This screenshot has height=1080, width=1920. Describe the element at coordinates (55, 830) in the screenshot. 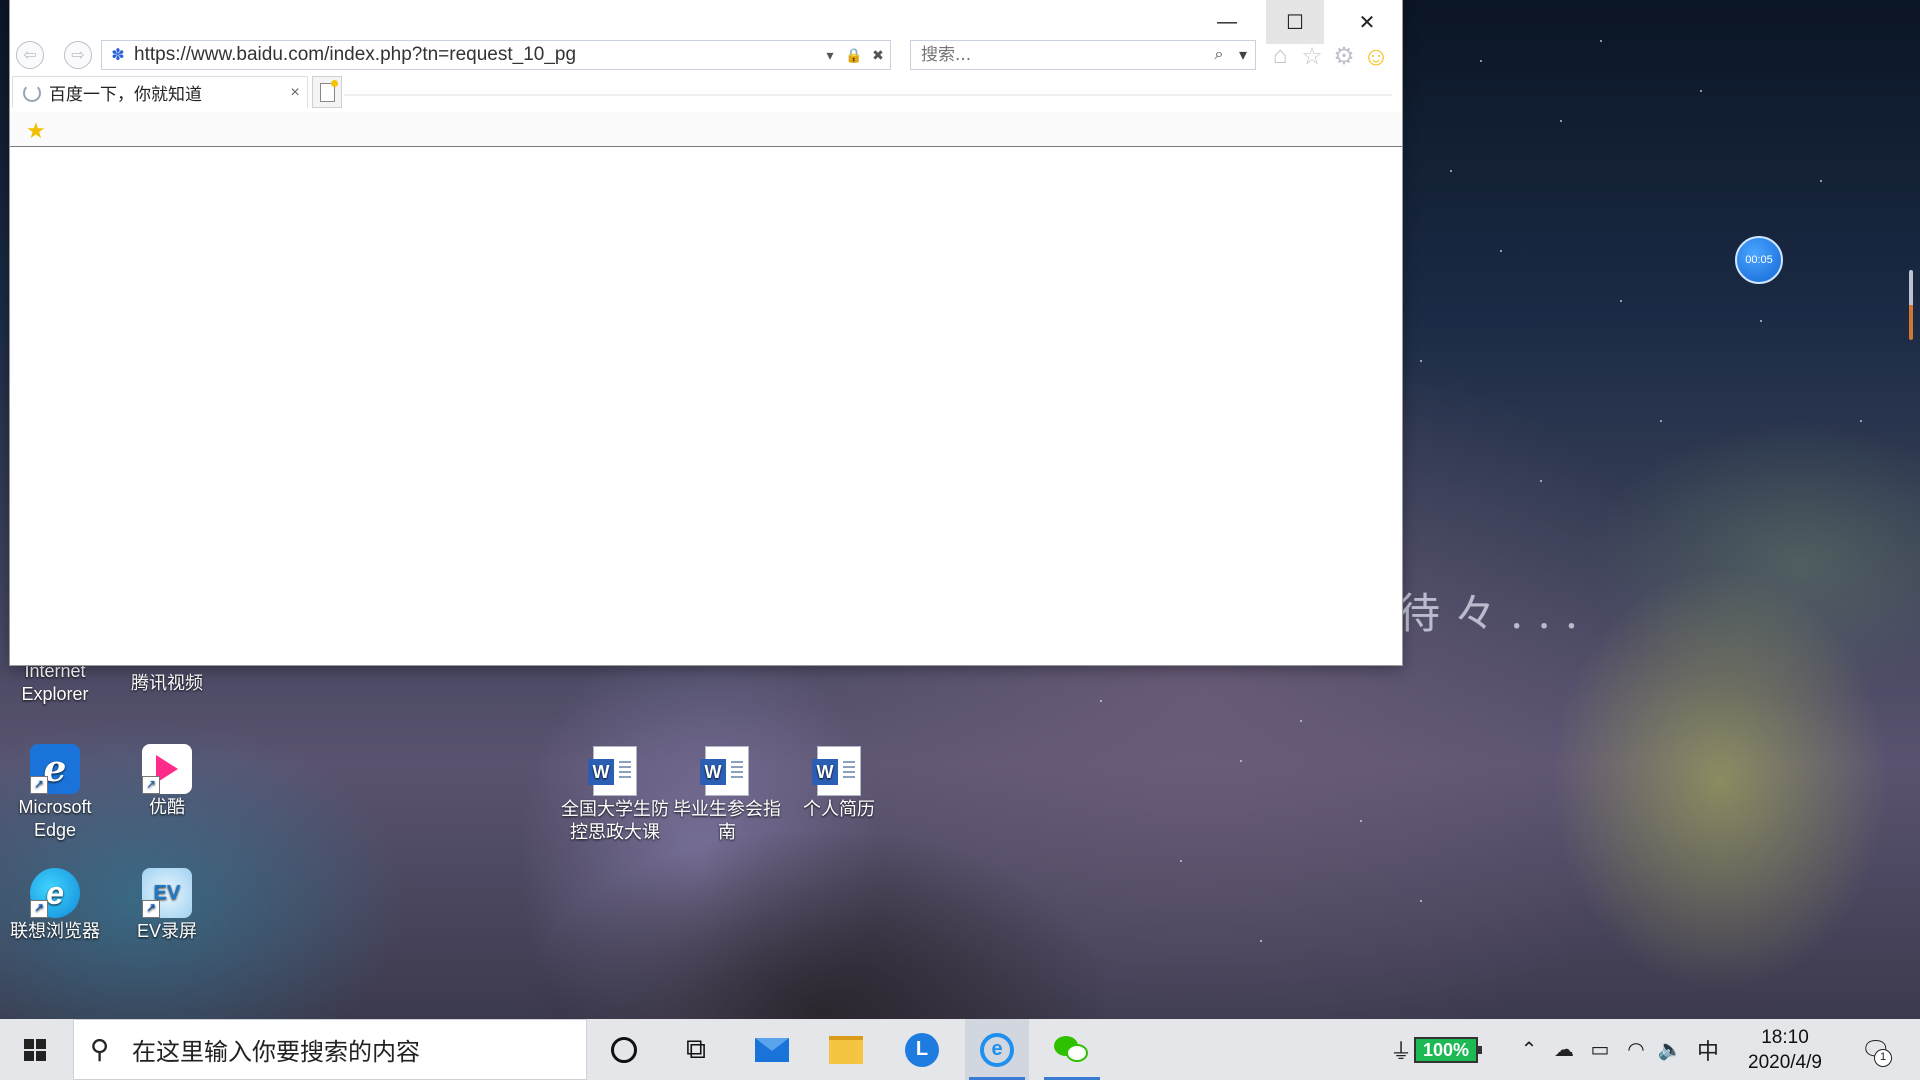

I see `edge-label-2: Edge` at that location.